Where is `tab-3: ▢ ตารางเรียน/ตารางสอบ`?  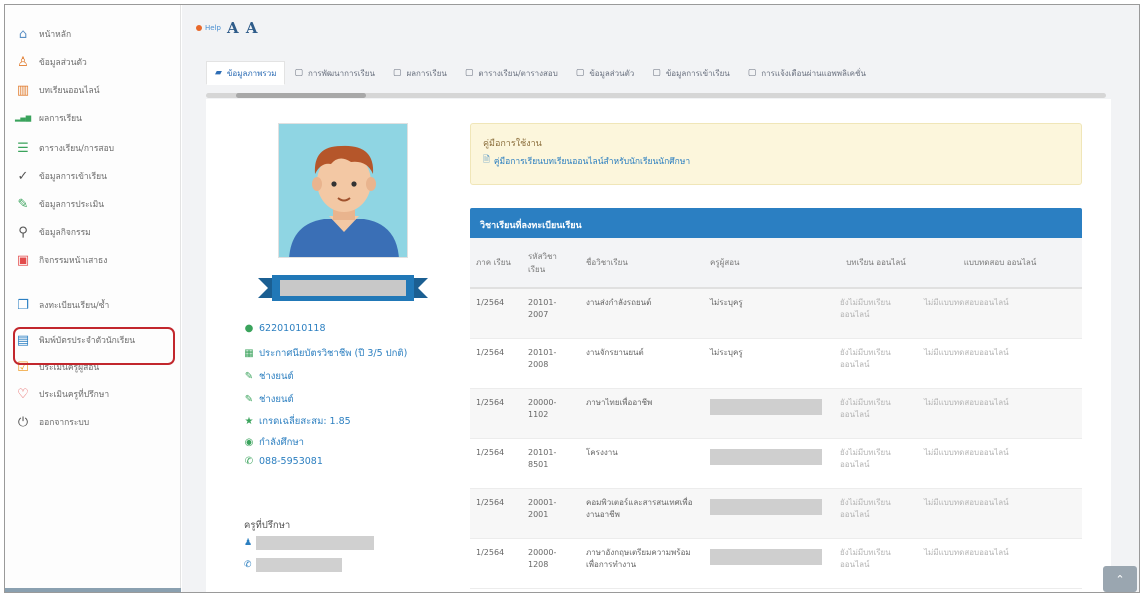
tab-3: ▢ ตารางเรียน/ตารางสอบ is located at coordinates (511, 73).